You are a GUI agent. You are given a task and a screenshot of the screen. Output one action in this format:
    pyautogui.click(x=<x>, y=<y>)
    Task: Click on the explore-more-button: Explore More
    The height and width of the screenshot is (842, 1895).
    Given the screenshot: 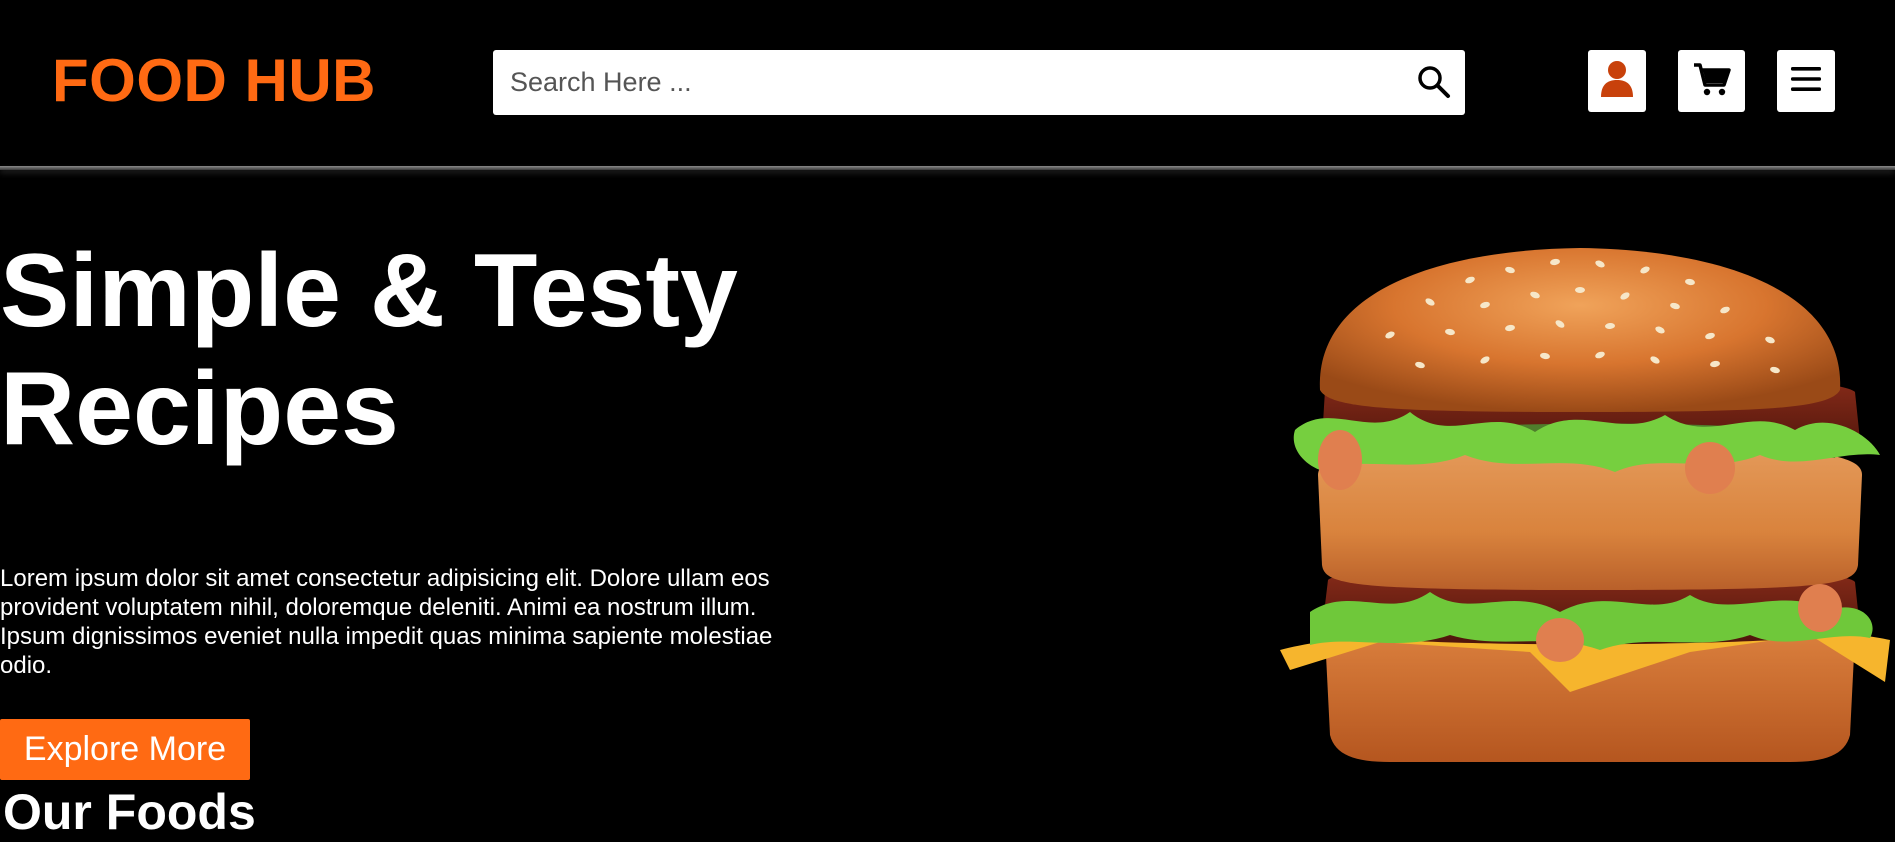 What is the action you would take?
    pyautogui.click(x=125, y=749)
    